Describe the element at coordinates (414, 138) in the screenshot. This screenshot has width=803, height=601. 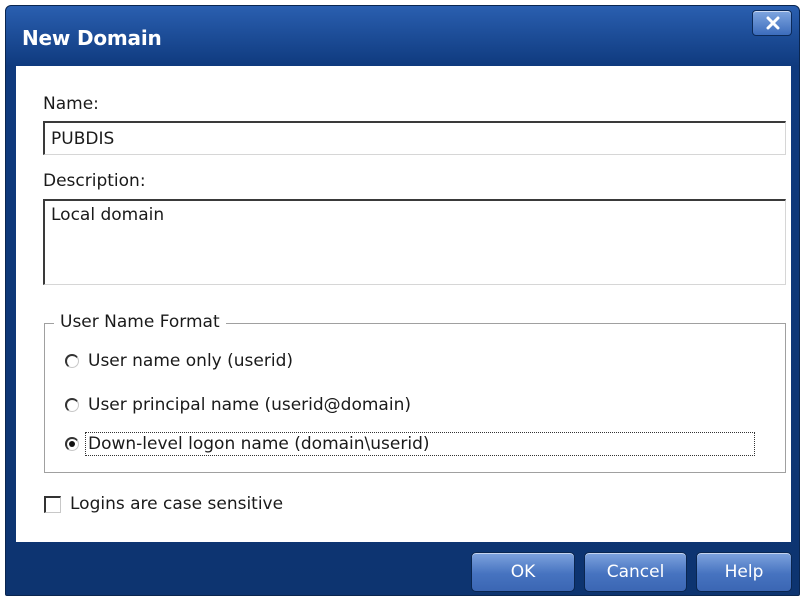
I see `name-field` at that location.